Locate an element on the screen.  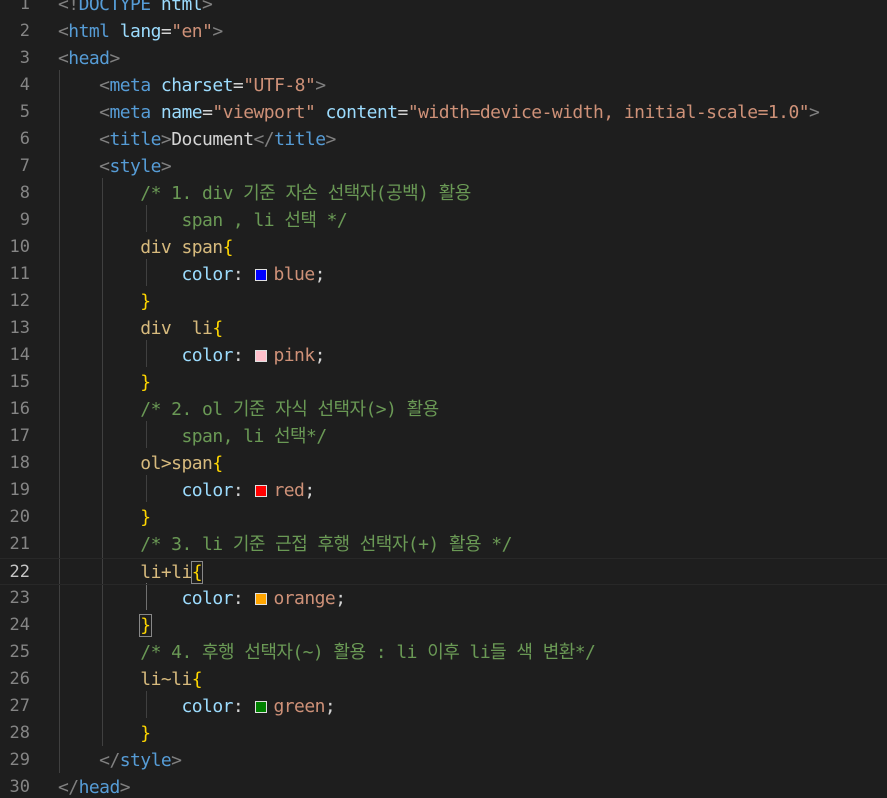
line-number: 2 is located at coordinates (24, 31).